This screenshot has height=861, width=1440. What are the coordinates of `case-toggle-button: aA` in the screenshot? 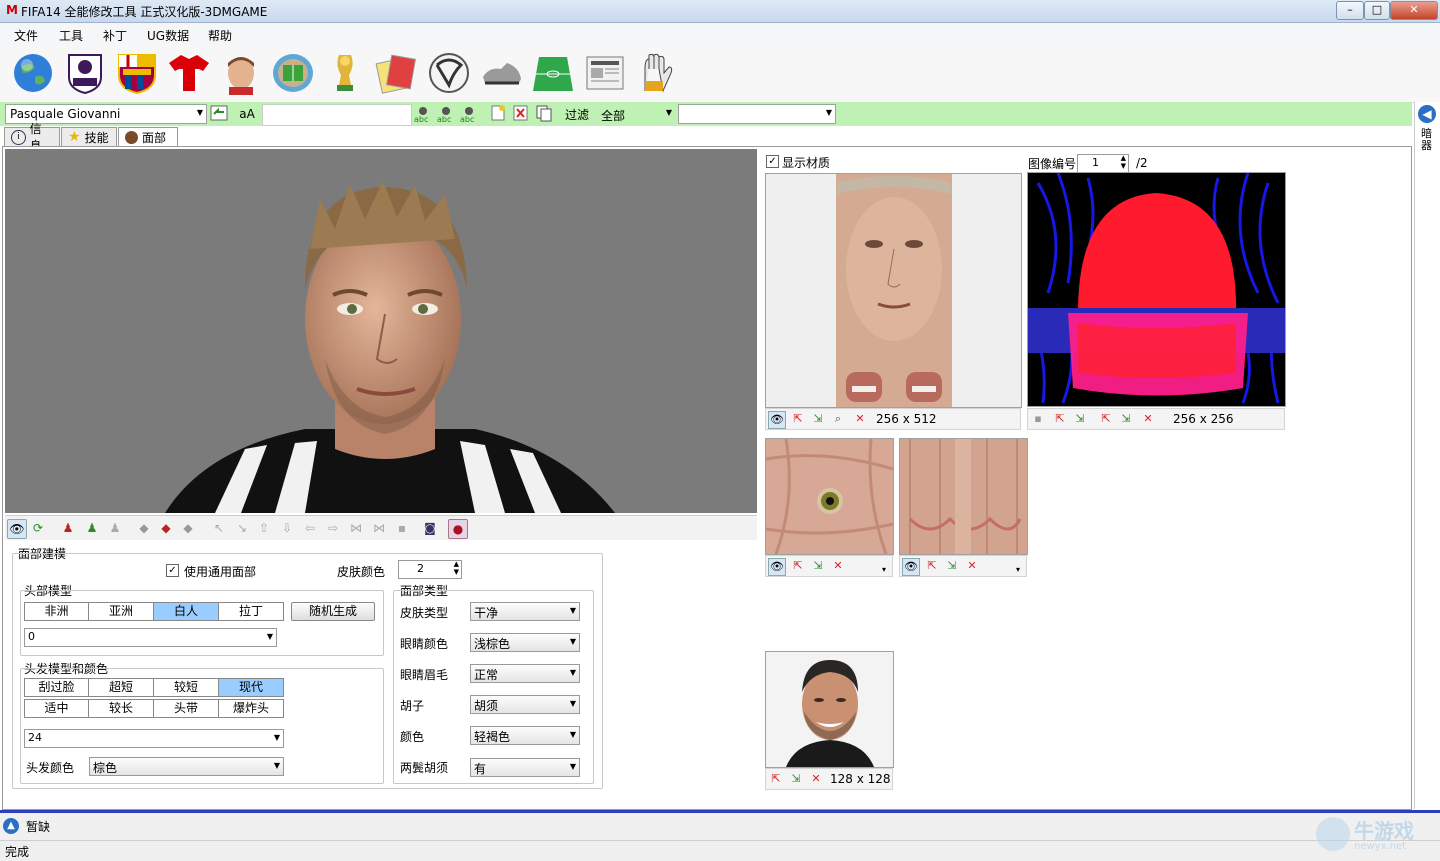 It's located at (247, 114).